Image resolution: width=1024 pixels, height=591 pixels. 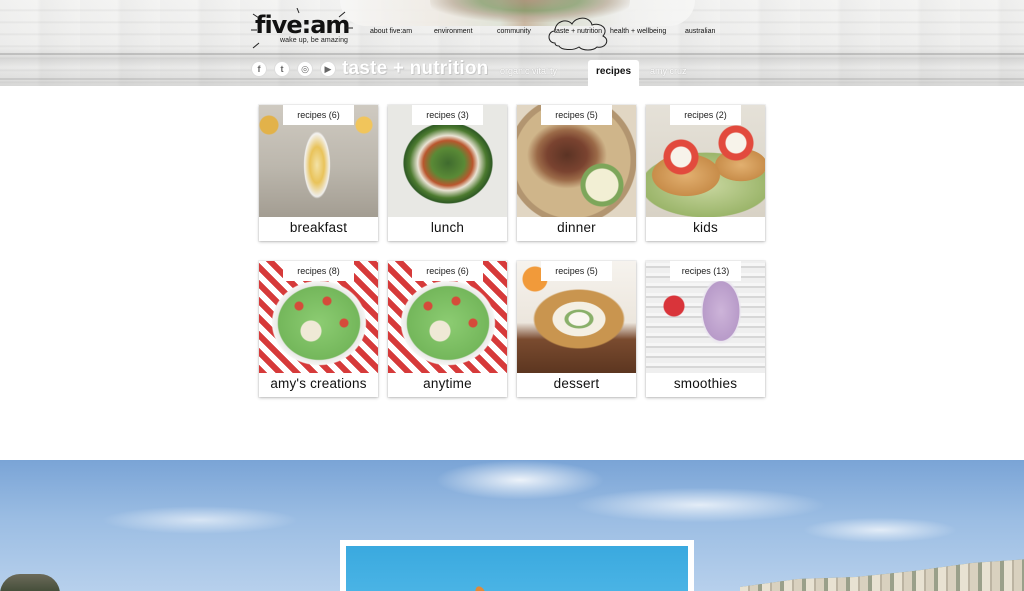 What do you see at coordinates (318, 173) in the screenshot?
I see `category-card-breakfast: recipes (6) breakfast` at bounding box center [318, 173].